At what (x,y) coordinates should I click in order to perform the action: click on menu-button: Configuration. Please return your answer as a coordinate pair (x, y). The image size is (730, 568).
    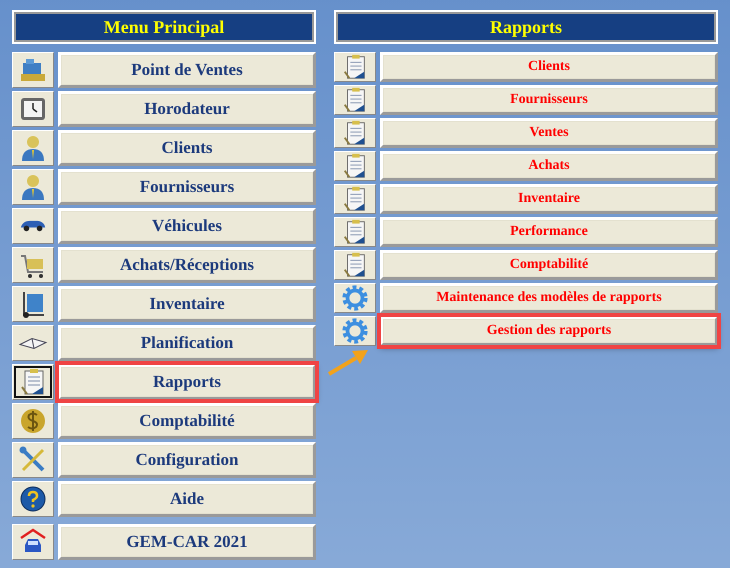
    Looking at the image, I should click on (187, 460).